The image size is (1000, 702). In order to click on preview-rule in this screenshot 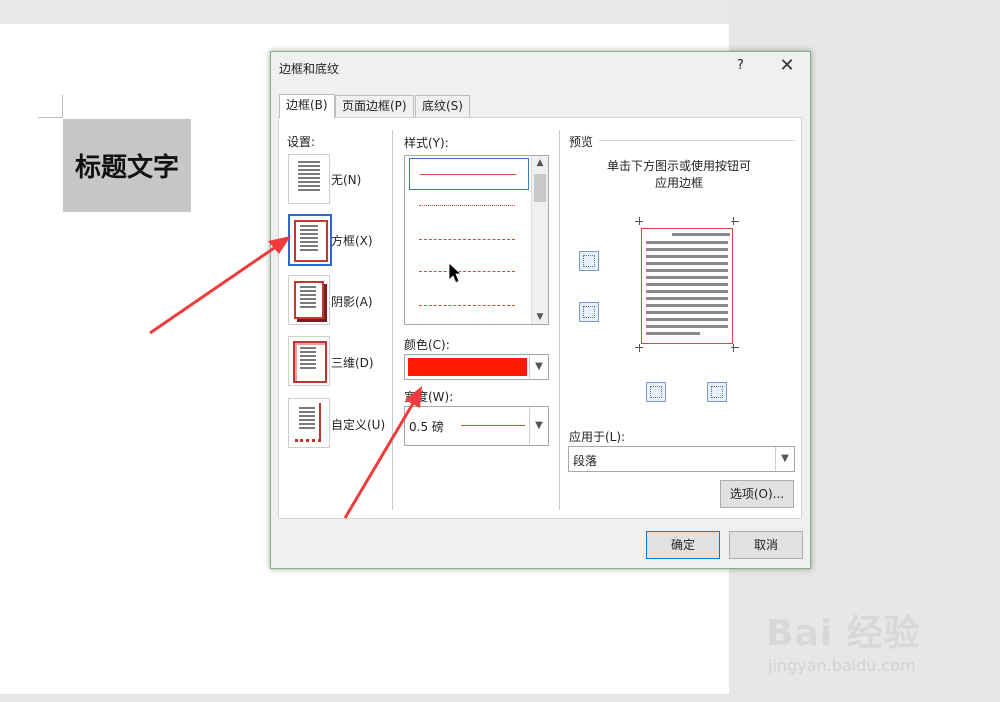, I will do `click(697, 140)`.